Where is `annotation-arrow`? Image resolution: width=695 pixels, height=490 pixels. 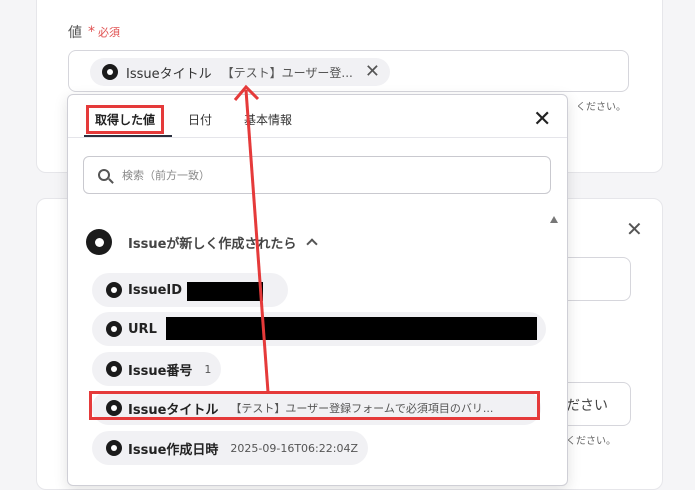
annotation-arrow is located at coordinates (251, 238).